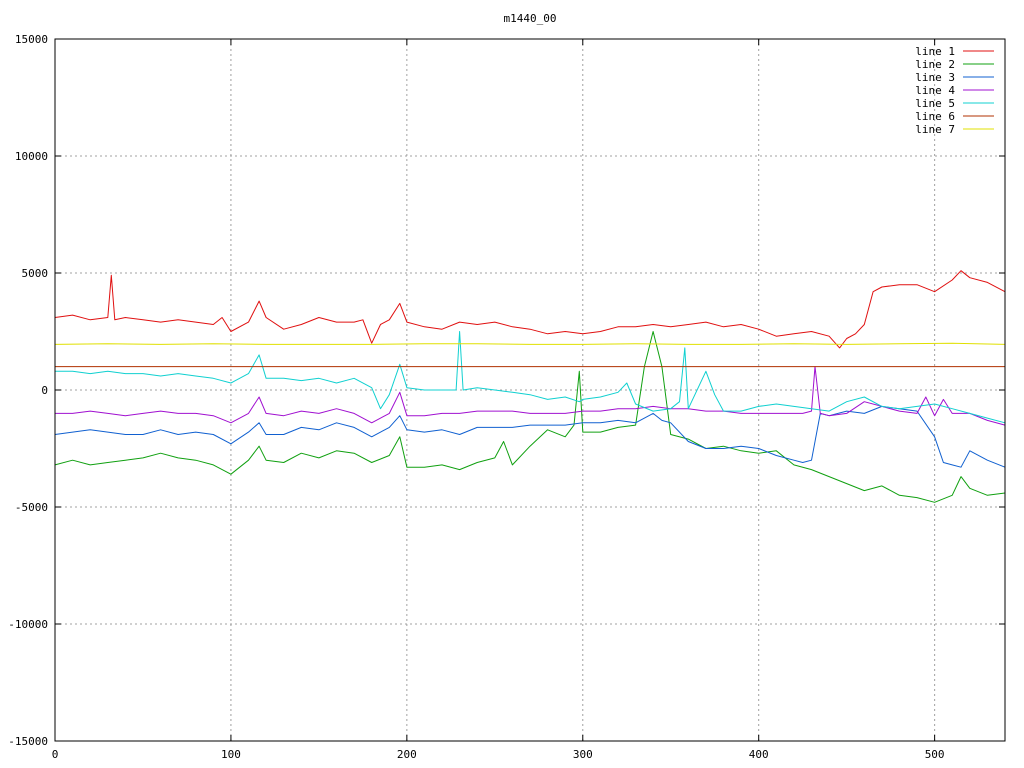 The width and height of the screenshot is (1024, 768). What do you see at coordinates (28, 741) in the screenshot?
I see `y-tick-label: -15000` at bounding box center [28, 741].